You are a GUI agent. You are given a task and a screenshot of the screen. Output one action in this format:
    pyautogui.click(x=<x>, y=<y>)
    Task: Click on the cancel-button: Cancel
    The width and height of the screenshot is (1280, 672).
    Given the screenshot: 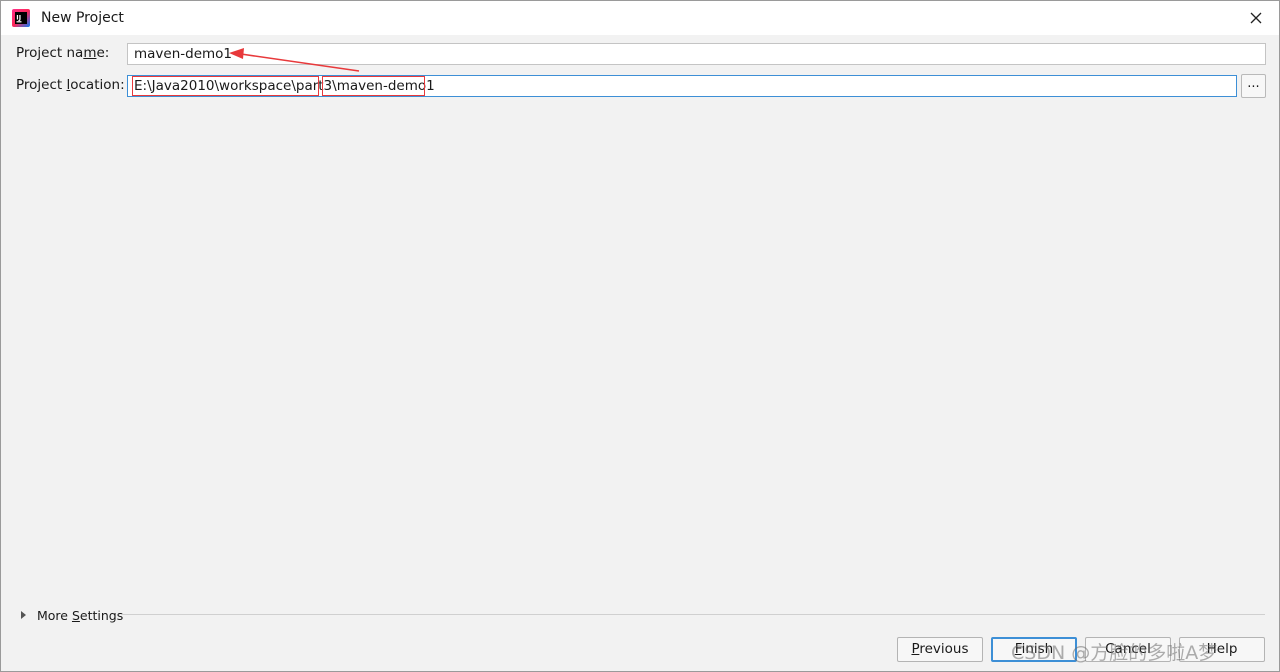 What is the action you would take?
    pyautogui.click(x=1128, y=649)
    